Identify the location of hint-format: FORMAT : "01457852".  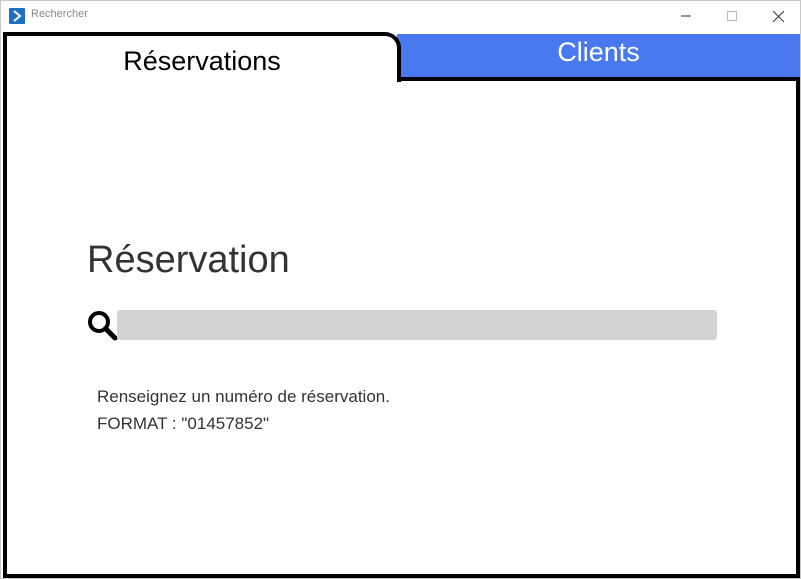
(183, 423).